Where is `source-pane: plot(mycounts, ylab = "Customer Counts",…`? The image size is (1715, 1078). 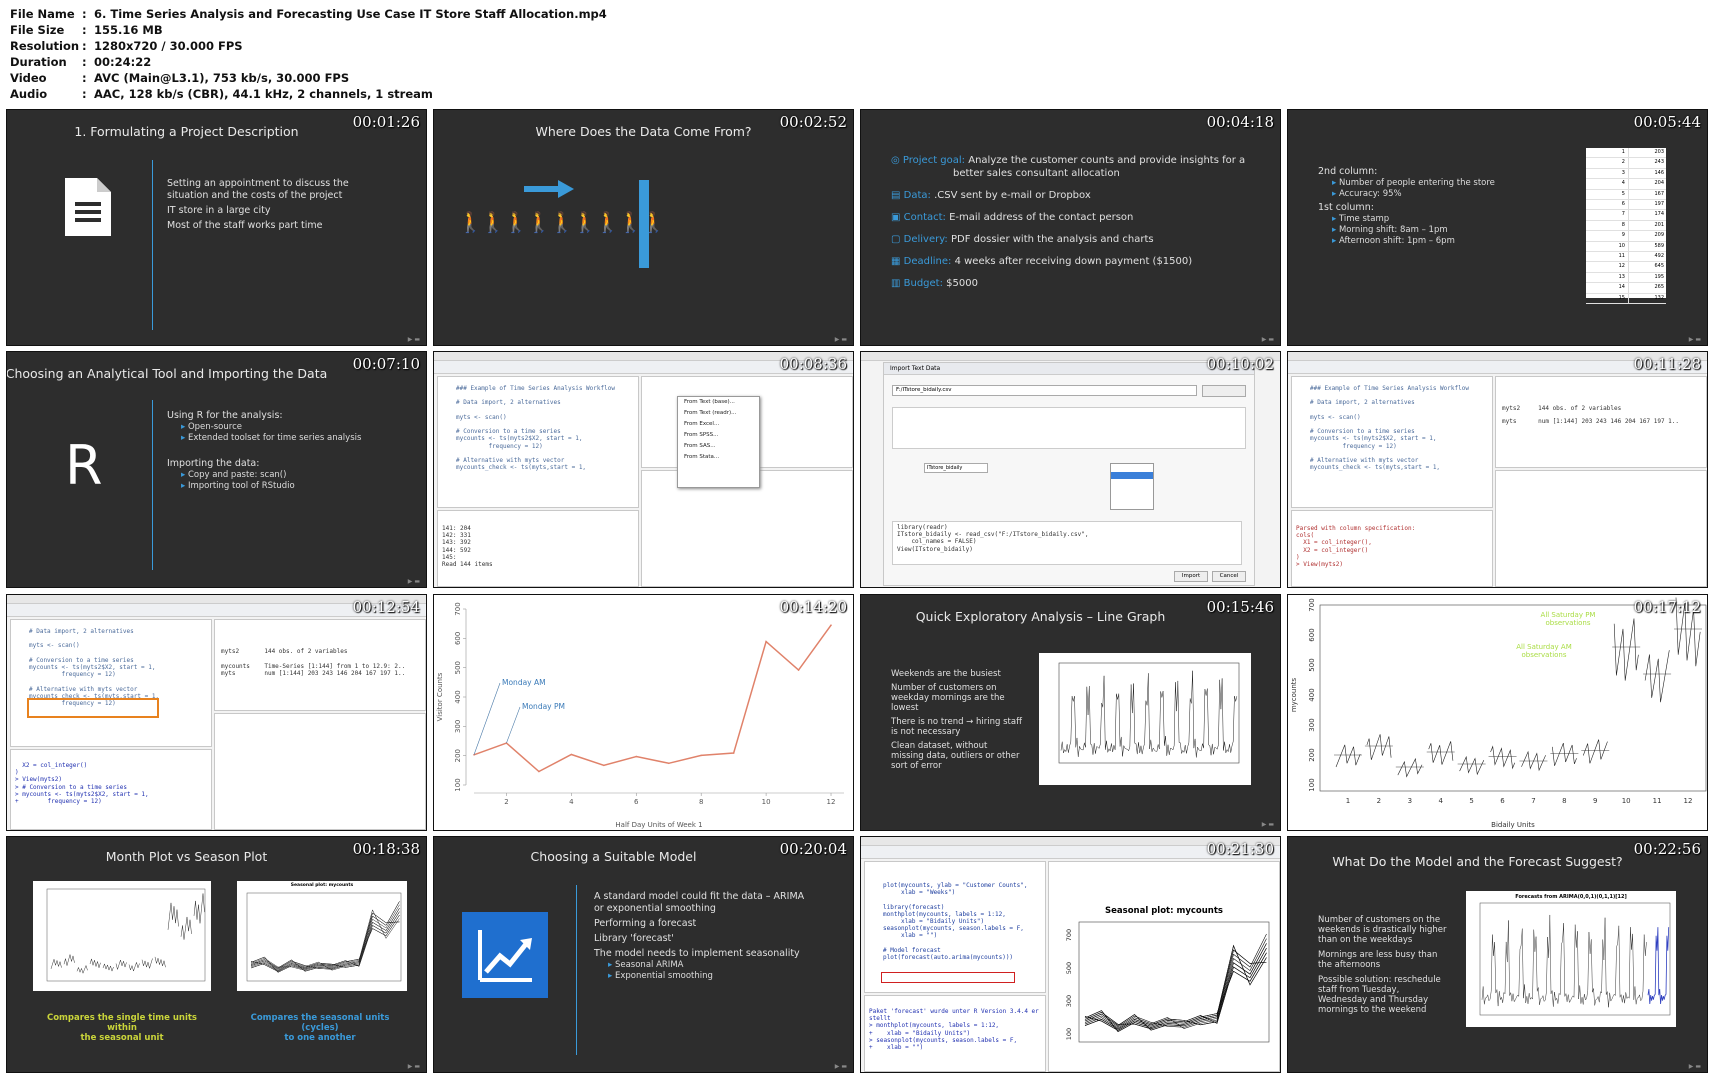 source-pane: plot(mycounts, ylab = "Customer Counts",… is located at coordinates (955, 927).